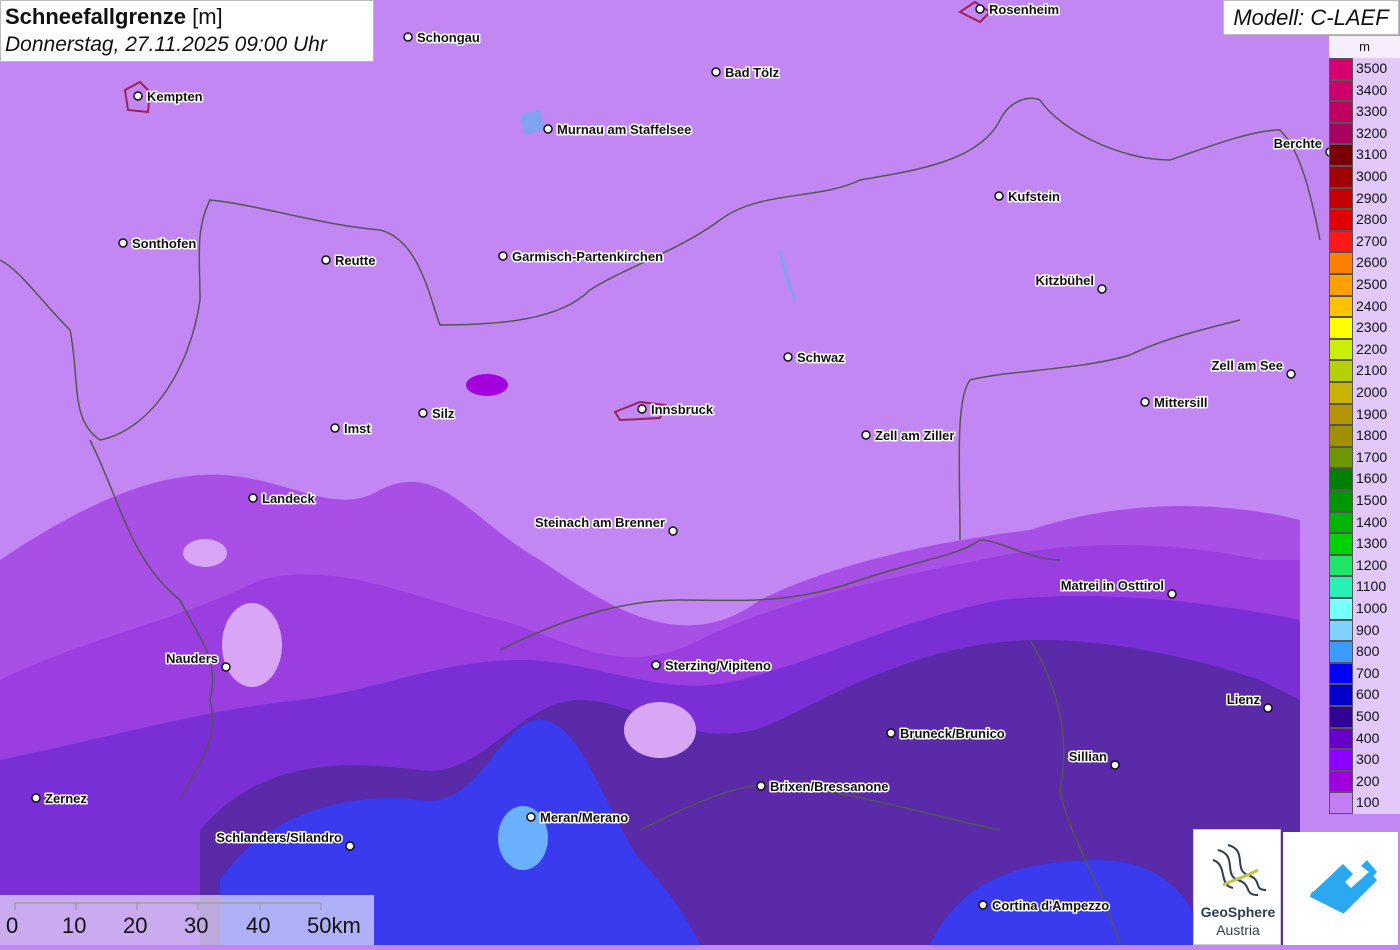  I want to click on city-label: Innsbruck, so click(682, 409).